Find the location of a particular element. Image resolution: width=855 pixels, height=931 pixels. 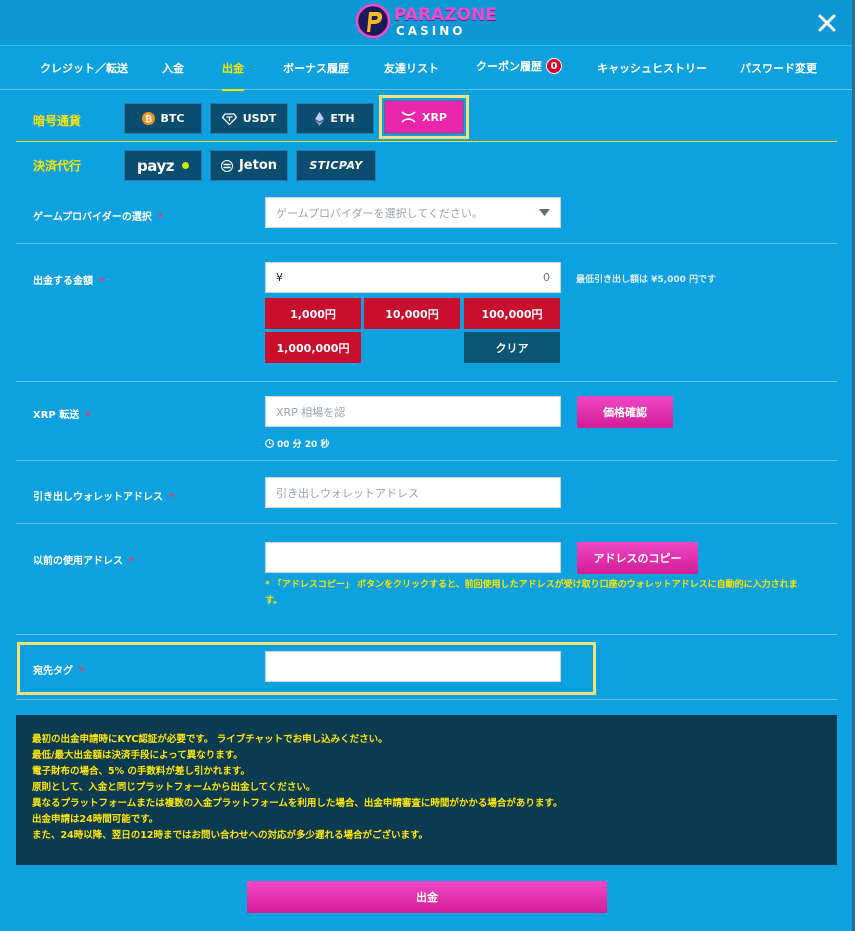

xrp-transfer-label-text: XRP 転送 is located at coordinates (56, 415).